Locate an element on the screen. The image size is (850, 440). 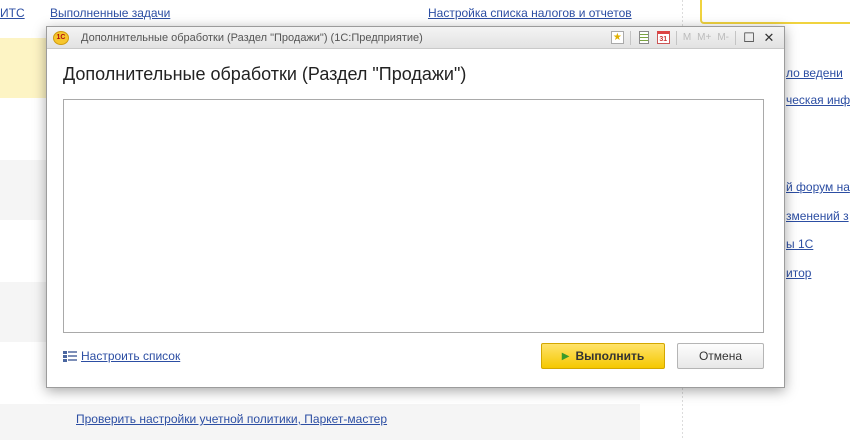
memory-minus-button: M- is located at coordinates (723, 37).